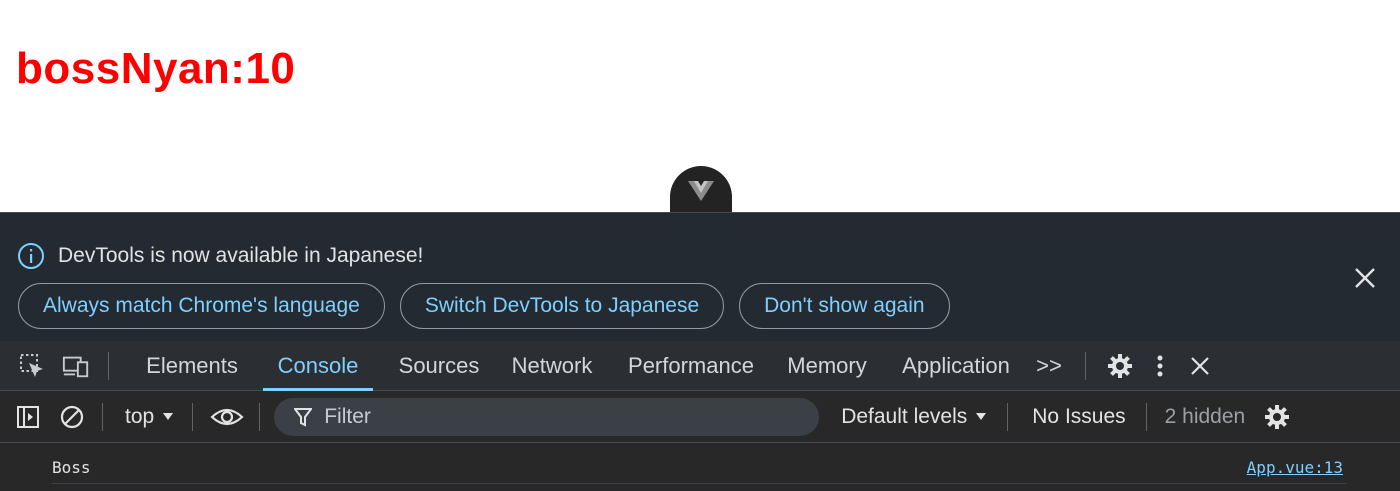 Image resolution: width=1400 pixels, height=491 pixels. I want to click on console-message-row: Boss App.vue:13, so click(699, 467).